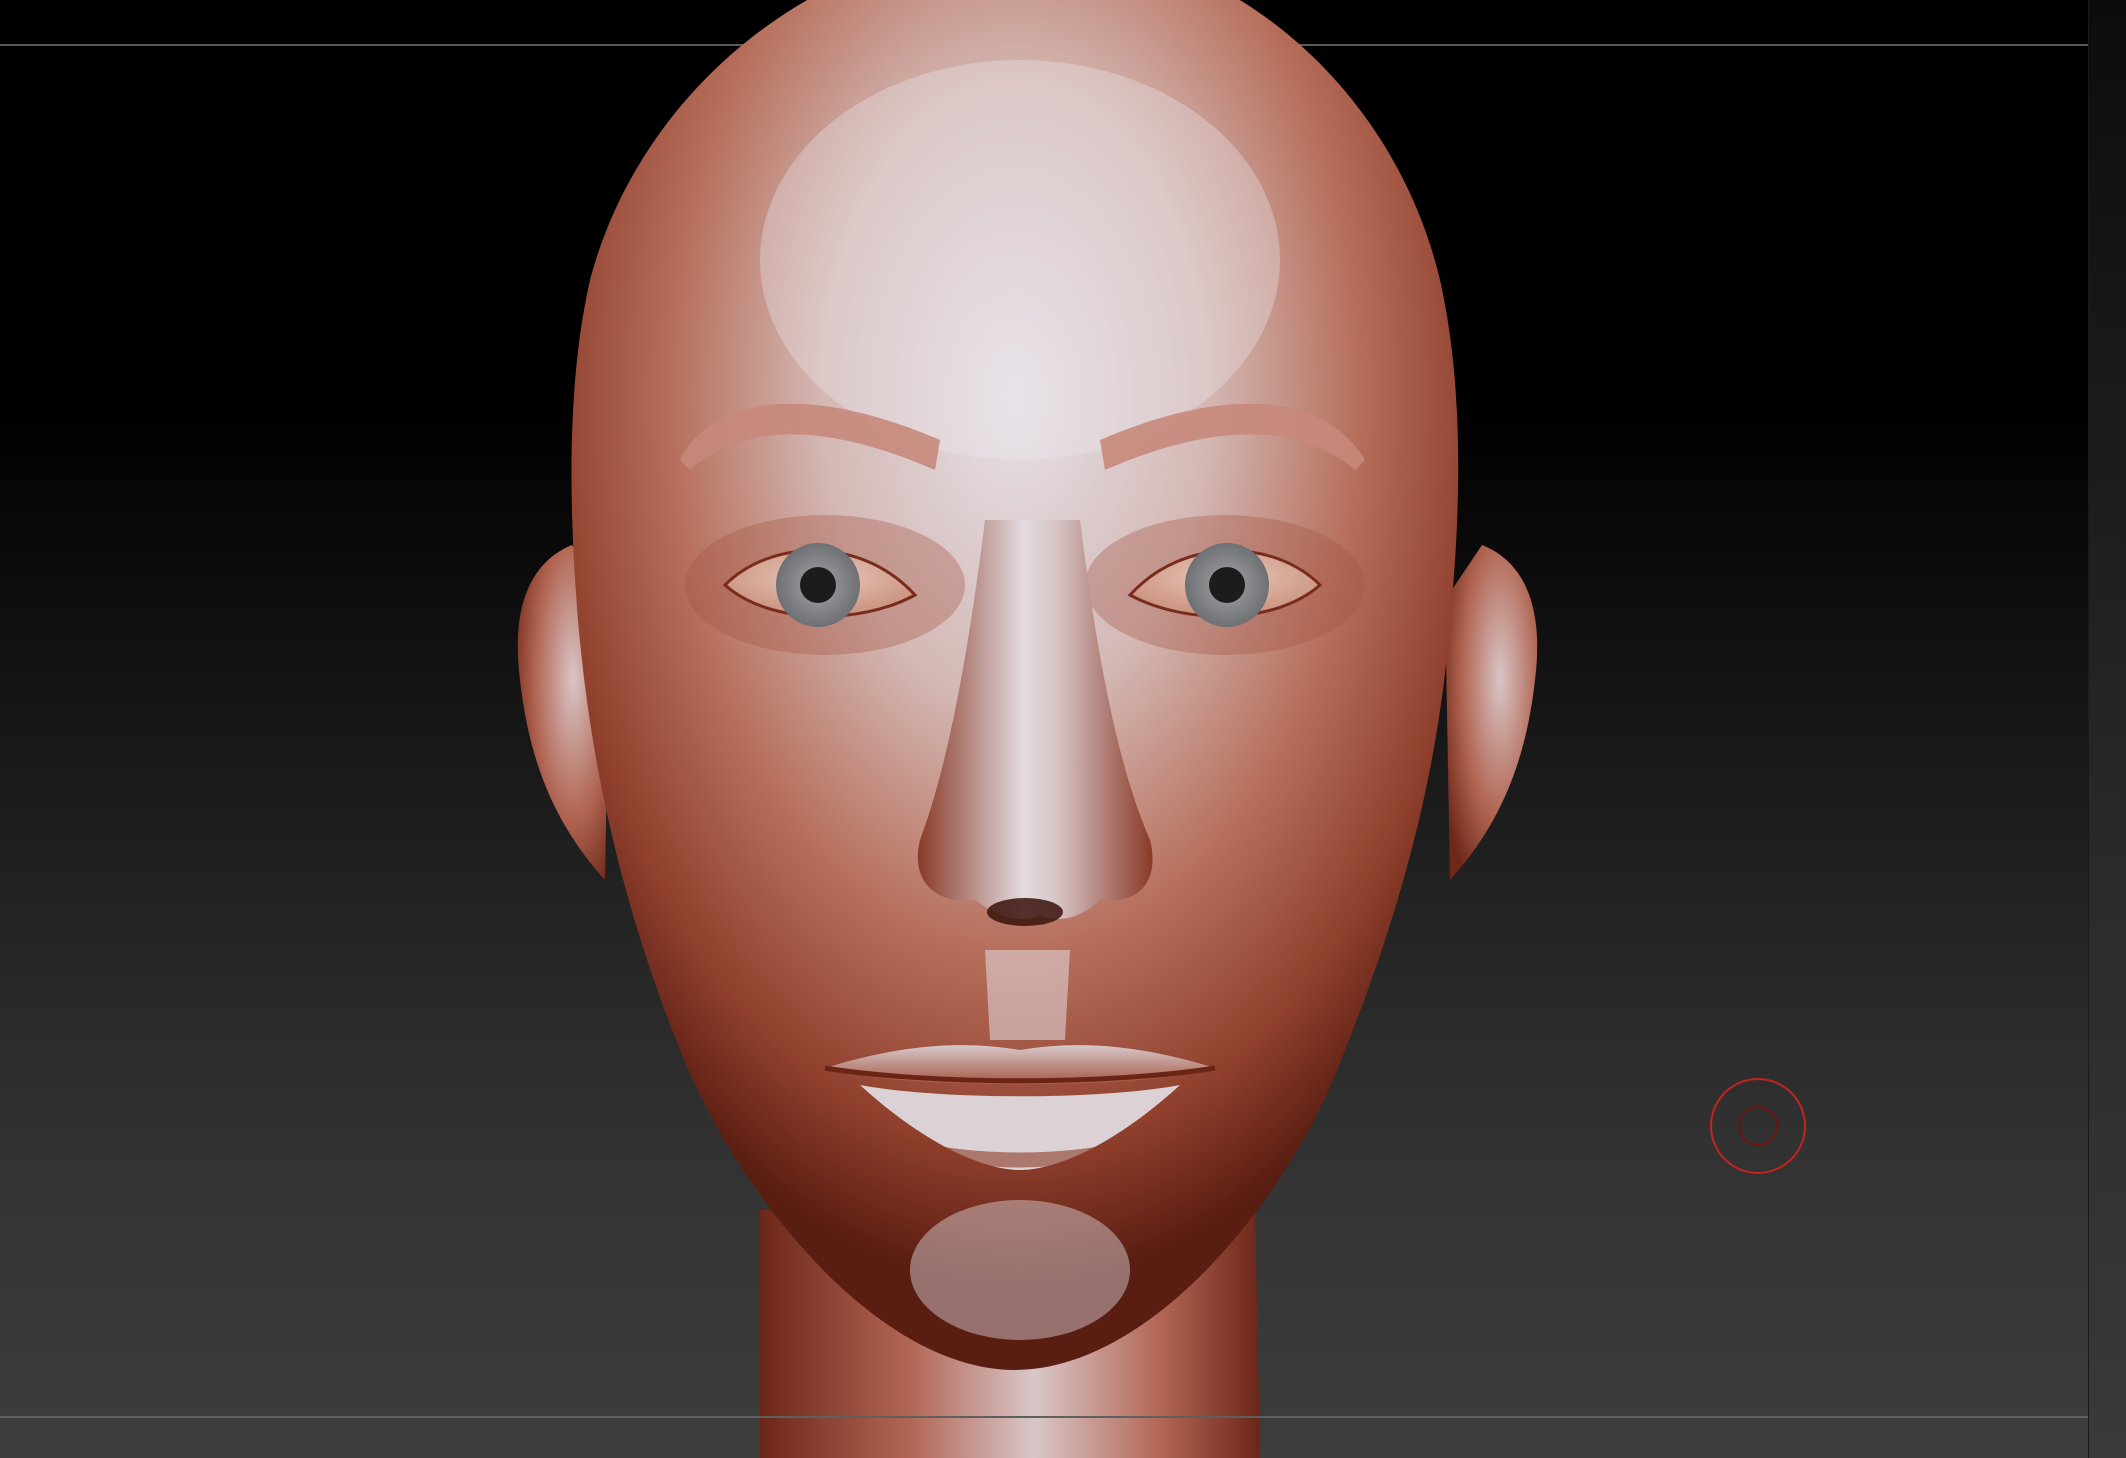  What do you see at coordinates (1044, 1417) in the screenshot?
I see `canvas-frame-bottom-line` at bounding box center [1044, 1417].